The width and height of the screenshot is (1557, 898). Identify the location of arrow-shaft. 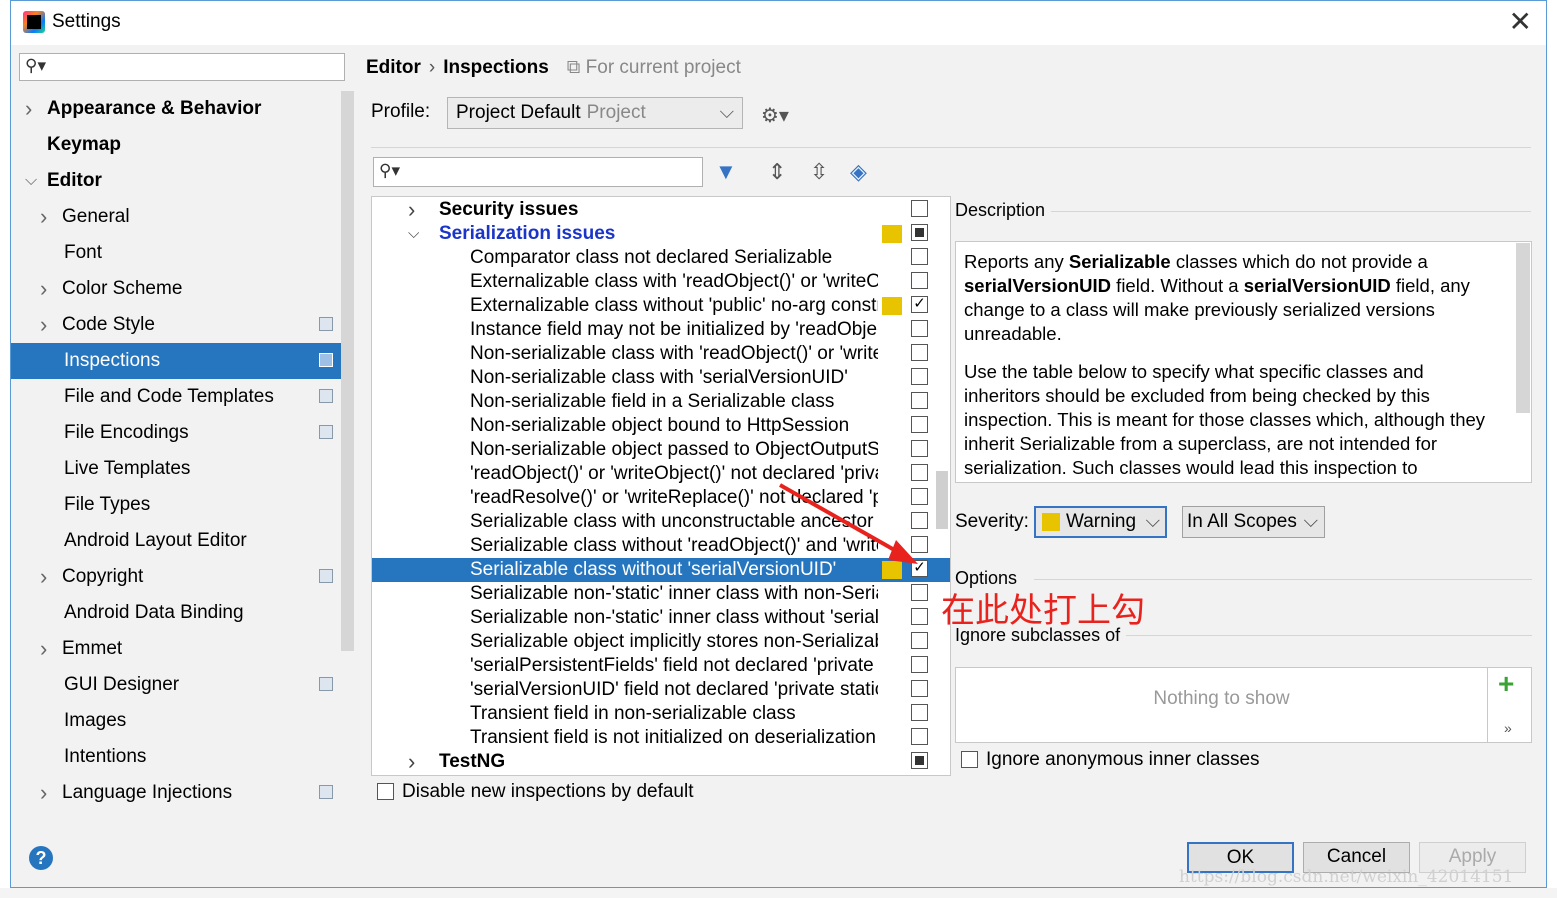
(842, 520).